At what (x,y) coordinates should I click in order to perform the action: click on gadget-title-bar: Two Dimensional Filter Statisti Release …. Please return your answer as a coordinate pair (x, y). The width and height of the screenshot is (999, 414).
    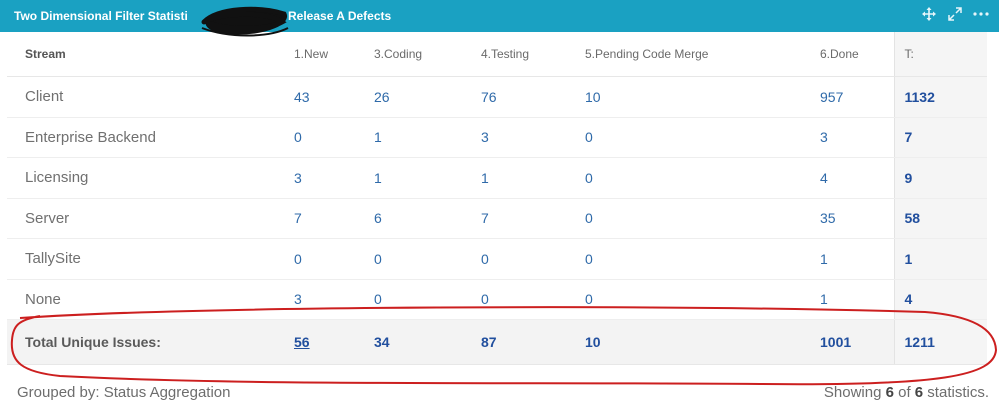
    Looking at the image, I should click on (499, 18).